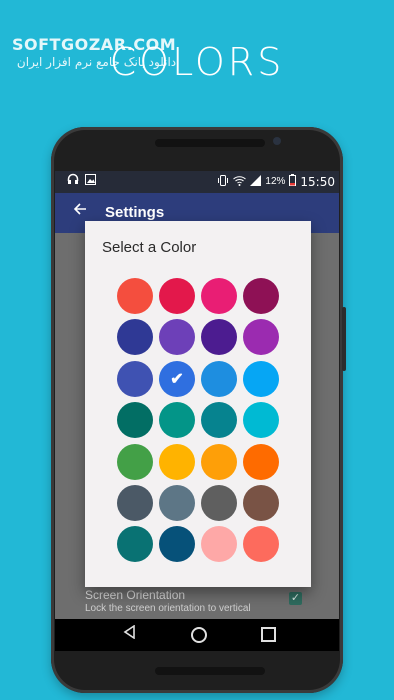  Describe the element at coordinates (135, 595) in the screenshot. I see `screen-orientation-title: Screen Orientation` at that location.